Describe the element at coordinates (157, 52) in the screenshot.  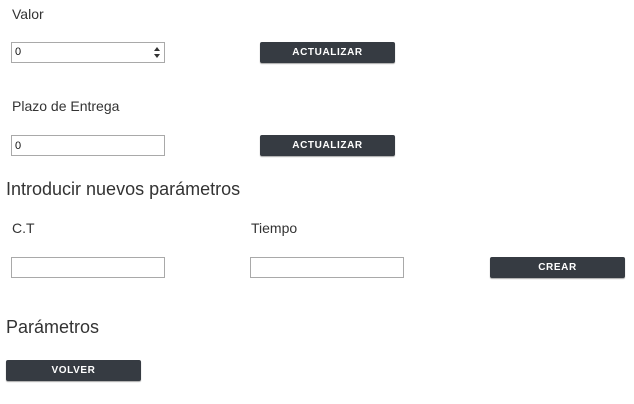
I see `number-spinner` at that location.